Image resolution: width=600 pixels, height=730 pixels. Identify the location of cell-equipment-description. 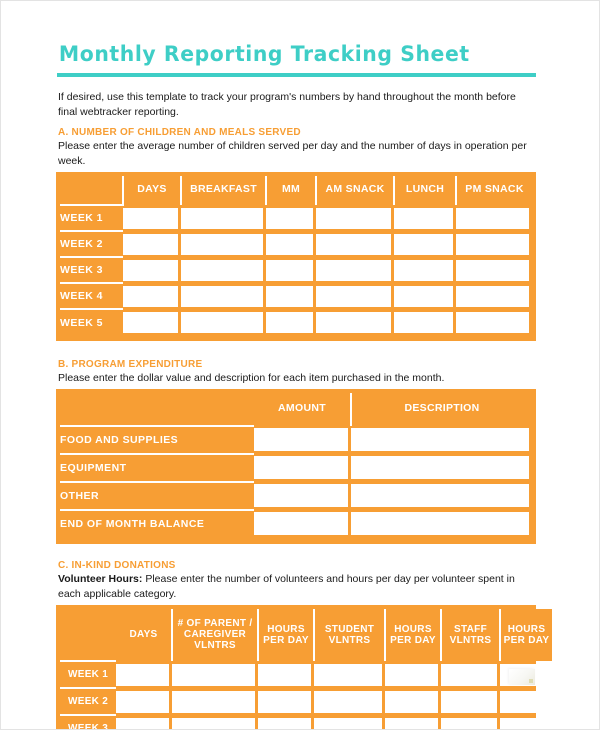
(441, 468).